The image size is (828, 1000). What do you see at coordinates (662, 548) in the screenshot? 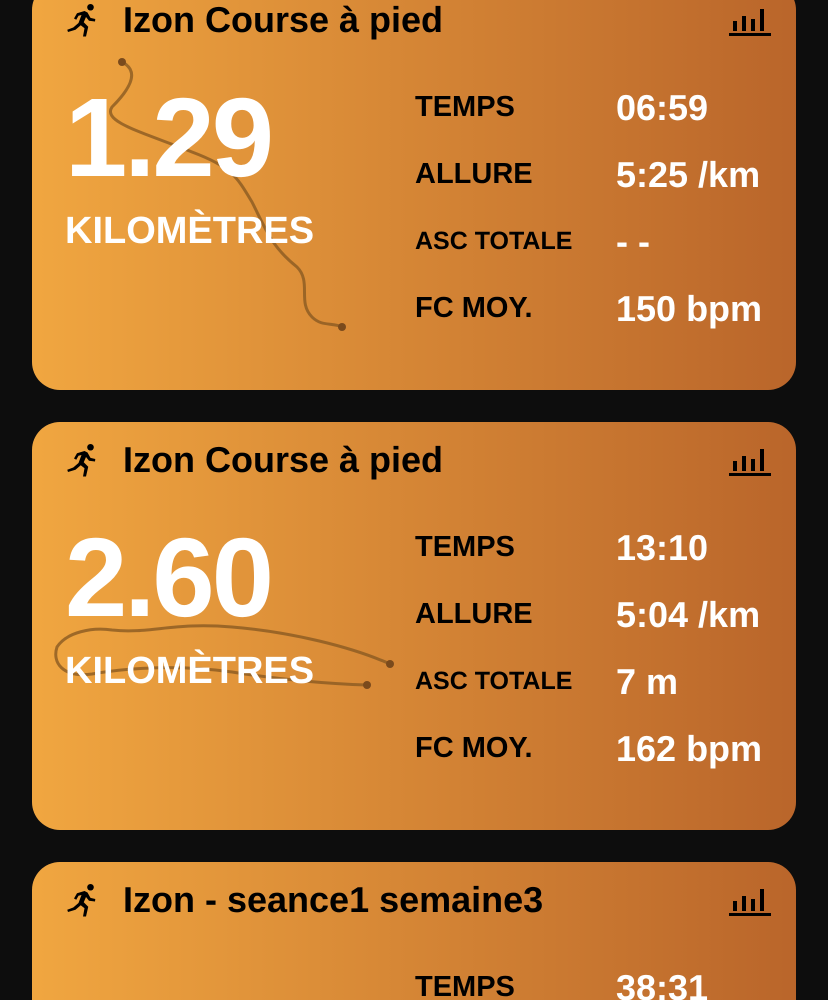
I see `stat-value: 13:10` at bounding box center [662, 548].